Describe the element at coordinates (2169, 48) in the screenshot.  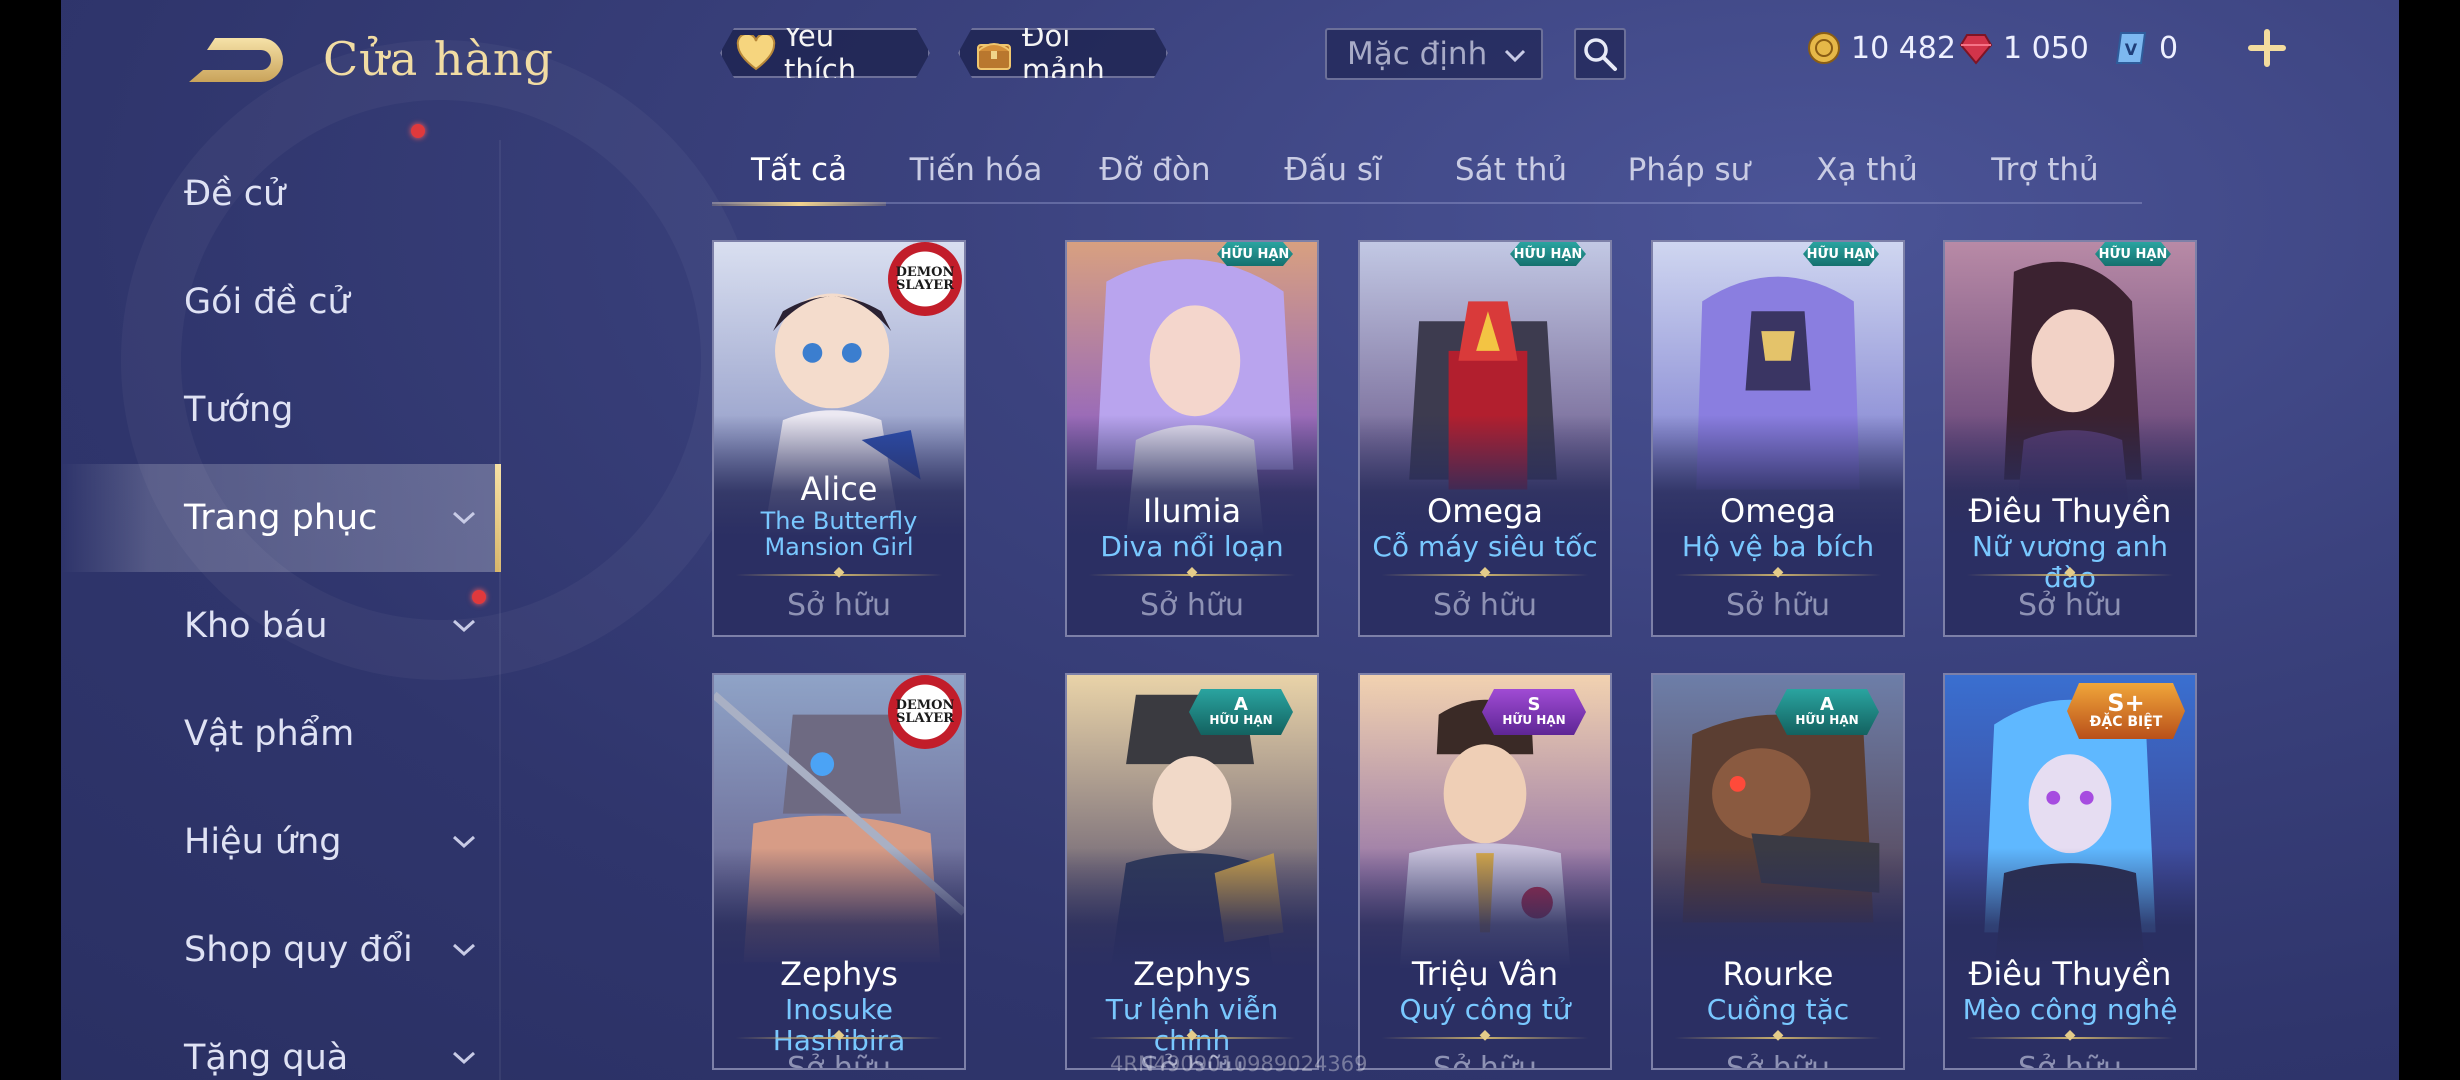
I see `voucher-amount: 0` at that location.